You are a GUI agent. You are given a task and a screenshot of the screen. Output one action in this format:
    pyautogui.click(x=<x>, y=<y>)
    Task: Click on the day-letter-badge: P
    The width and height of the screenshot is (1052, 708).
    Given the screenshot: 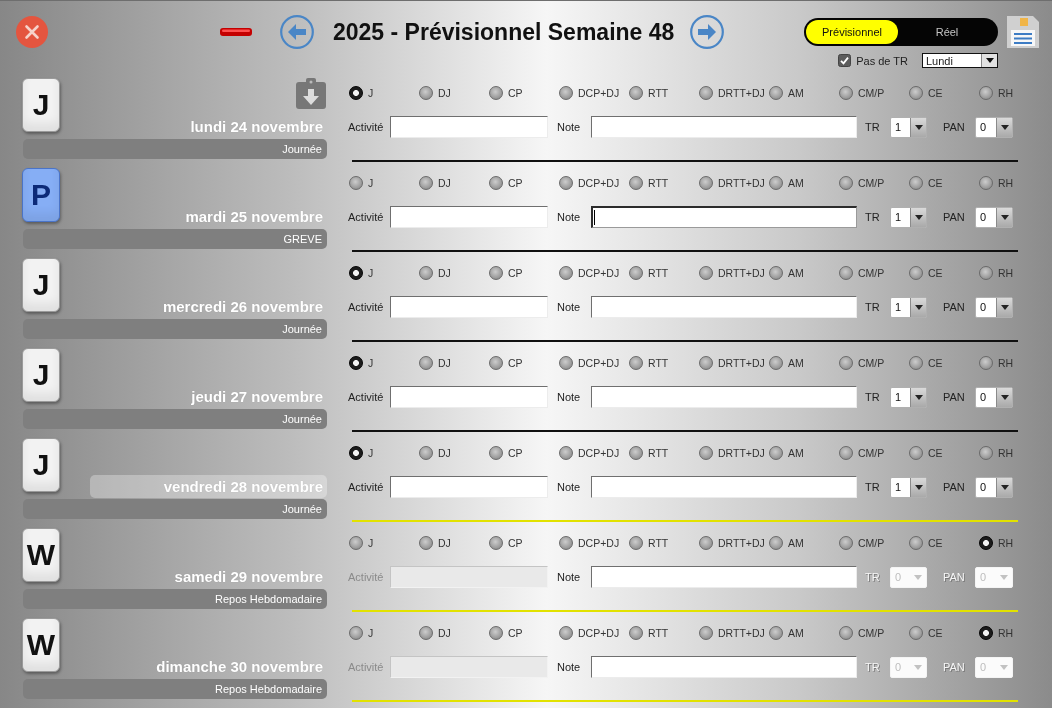 What is the action you would take?
    pyautogui.click(x=41, y=195)
    